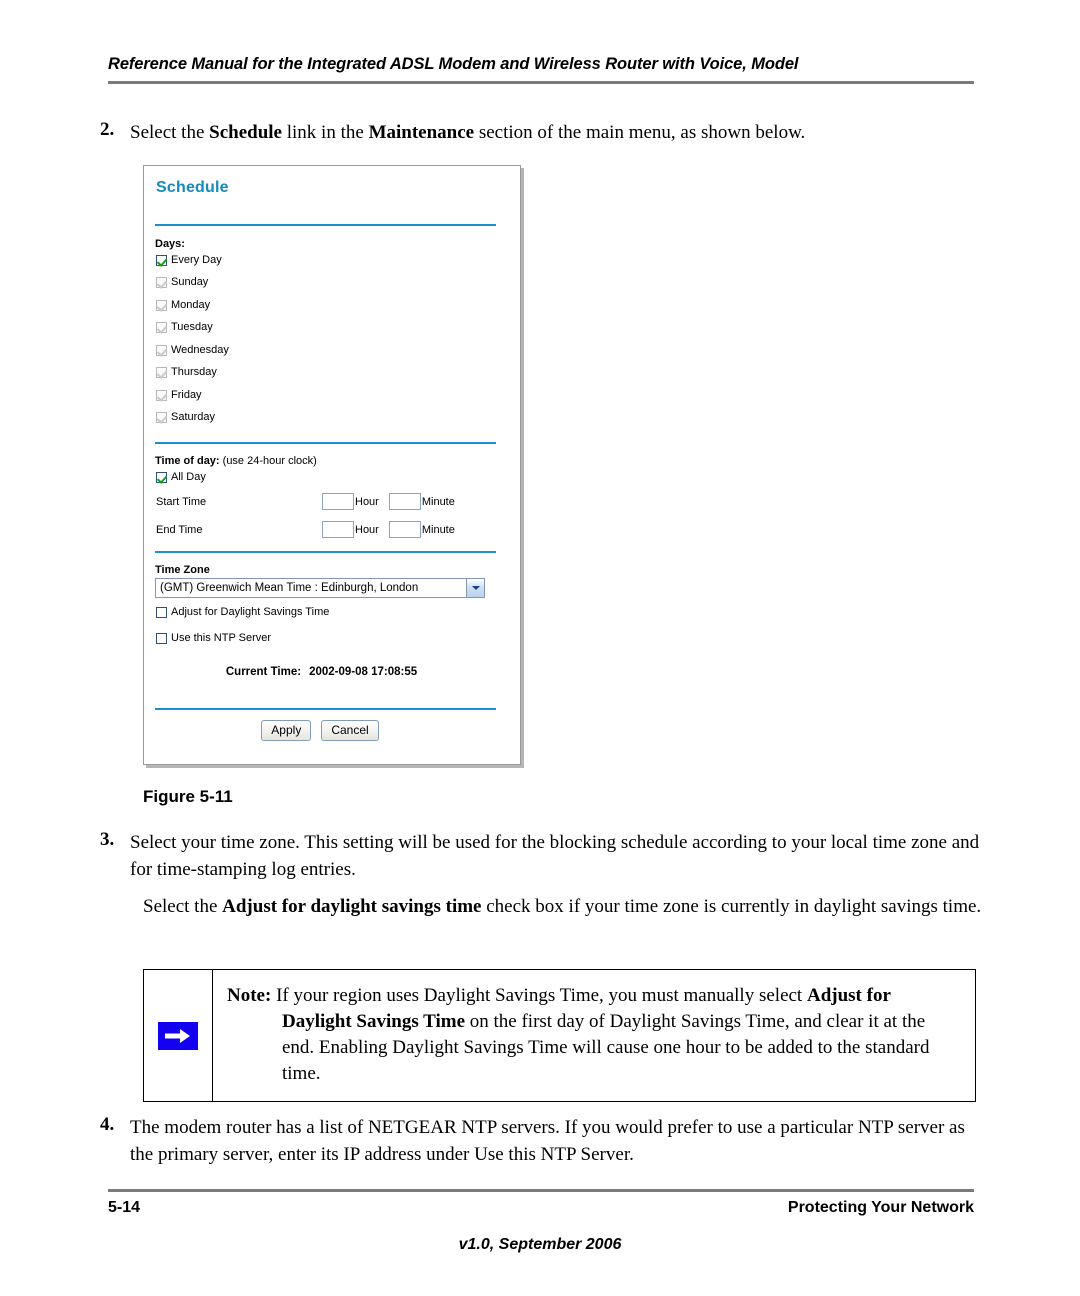 The width and height of the screenshot is (1080, 1296). What do you see at coordinates (338, 529) in the screenshot?
I see `end-hour-input` at bounding box center [338, 529].